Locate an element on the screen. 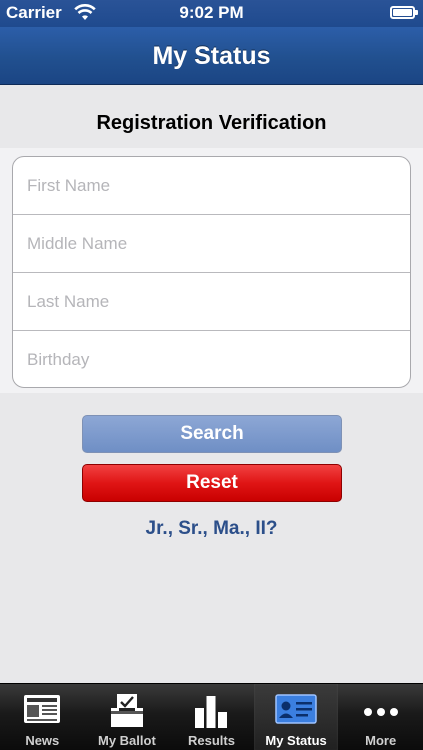  newspaper-icon is located at coordinates (42, 711).